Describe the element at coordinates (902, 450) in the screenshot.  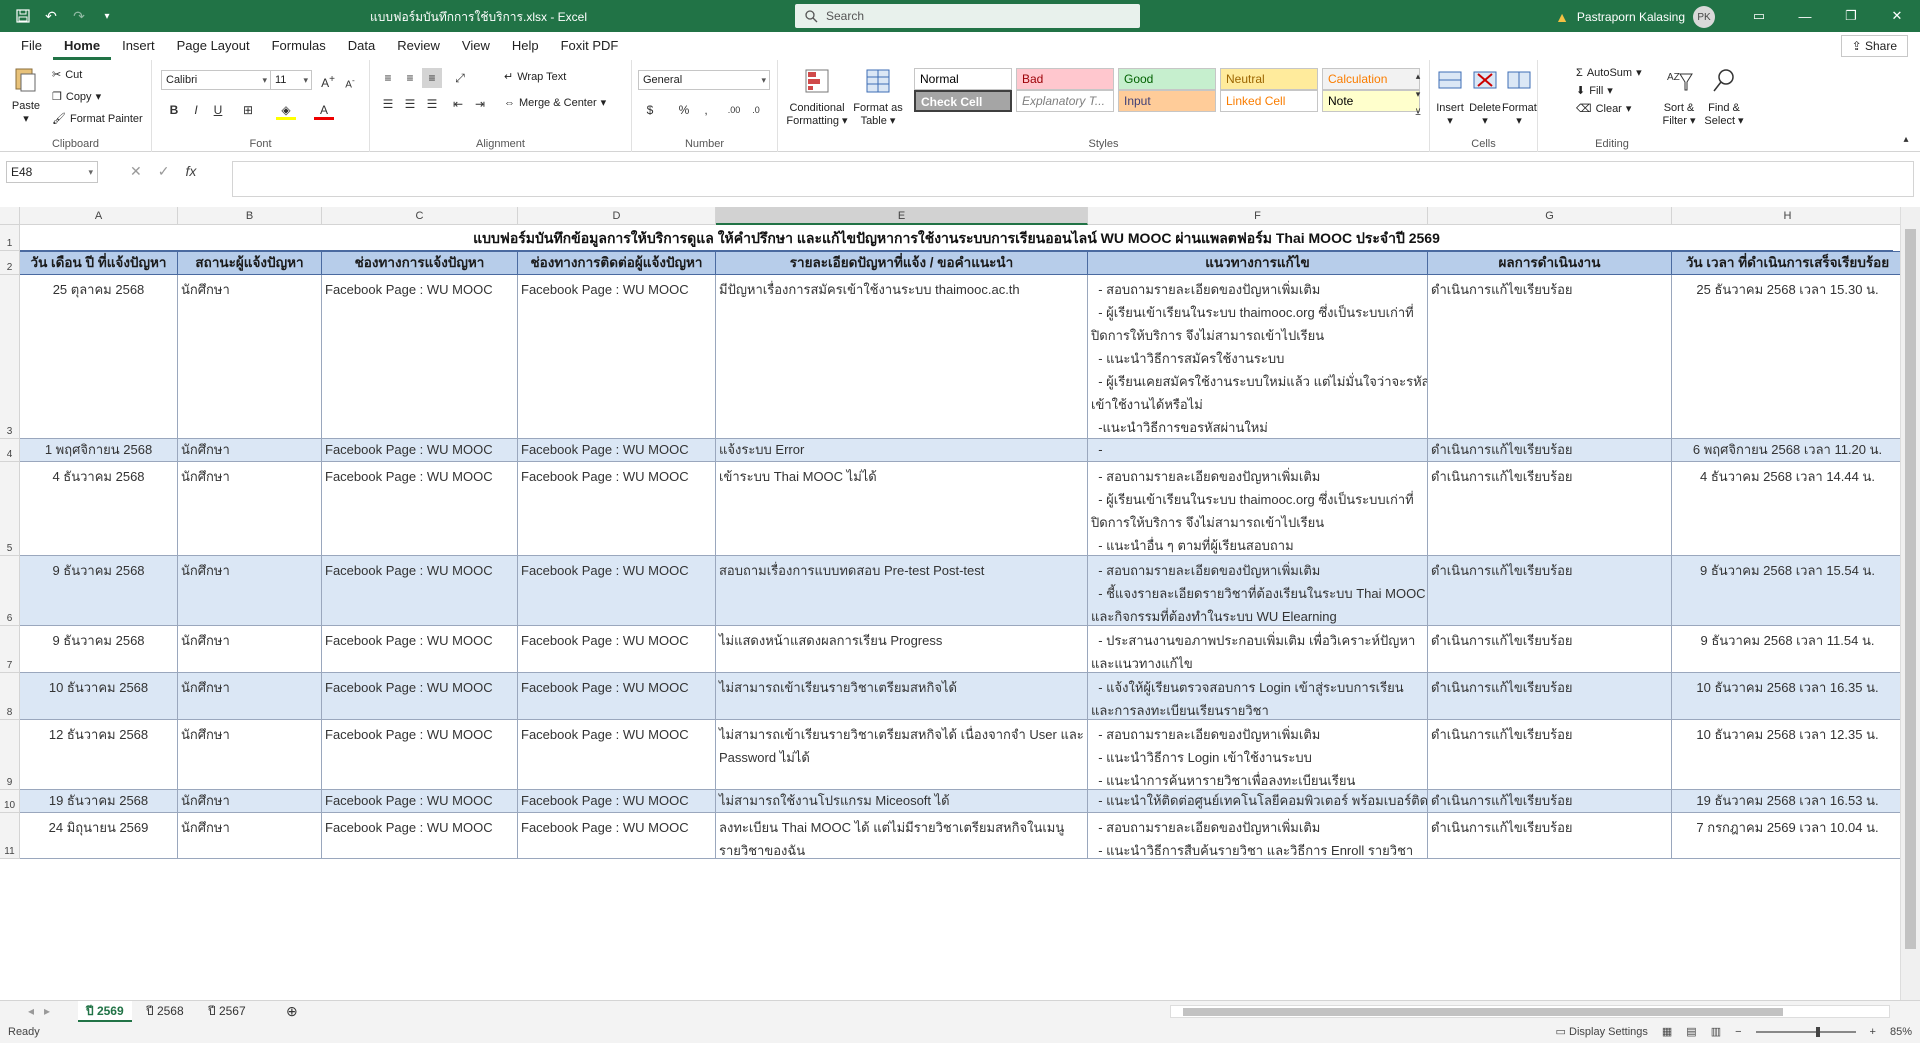
I see `table-cell-detail: แจ้งระบบ Error` at that location.